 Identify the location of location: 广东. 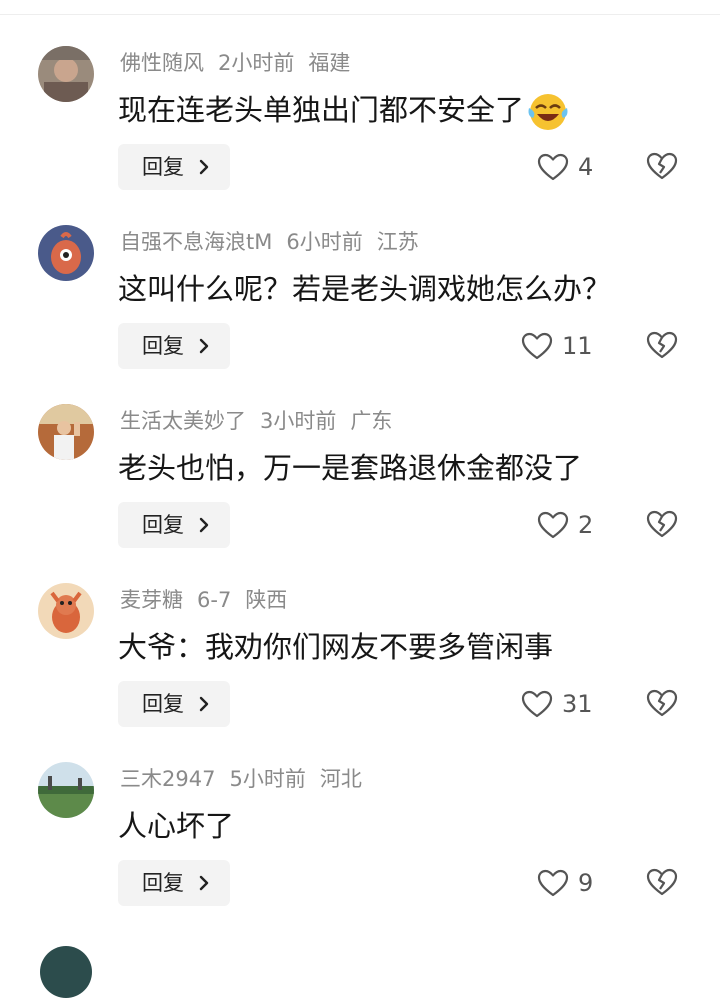
(371, 421).